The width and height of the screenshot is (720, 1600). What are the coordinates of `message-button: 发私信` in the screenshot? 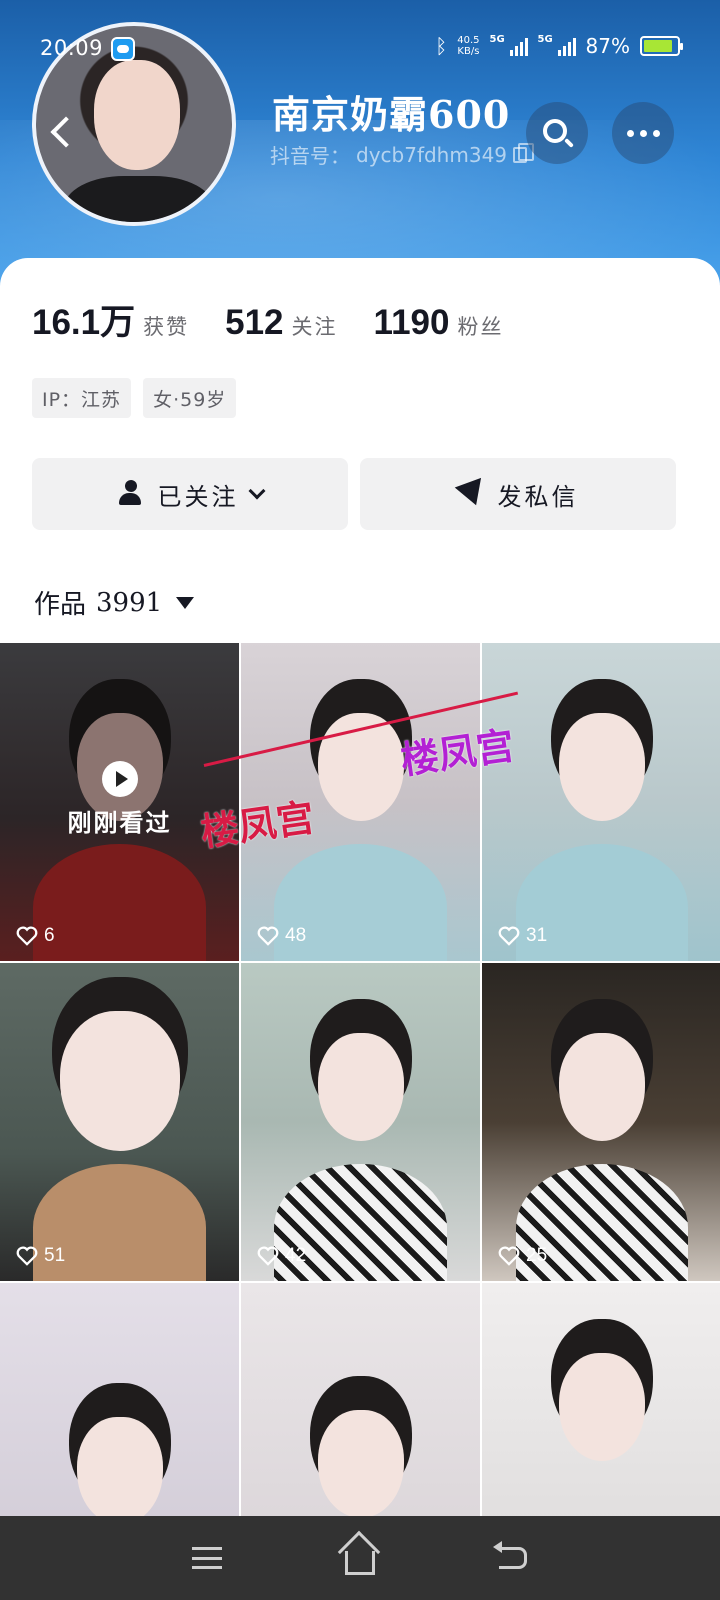 It's located at (518, 494).